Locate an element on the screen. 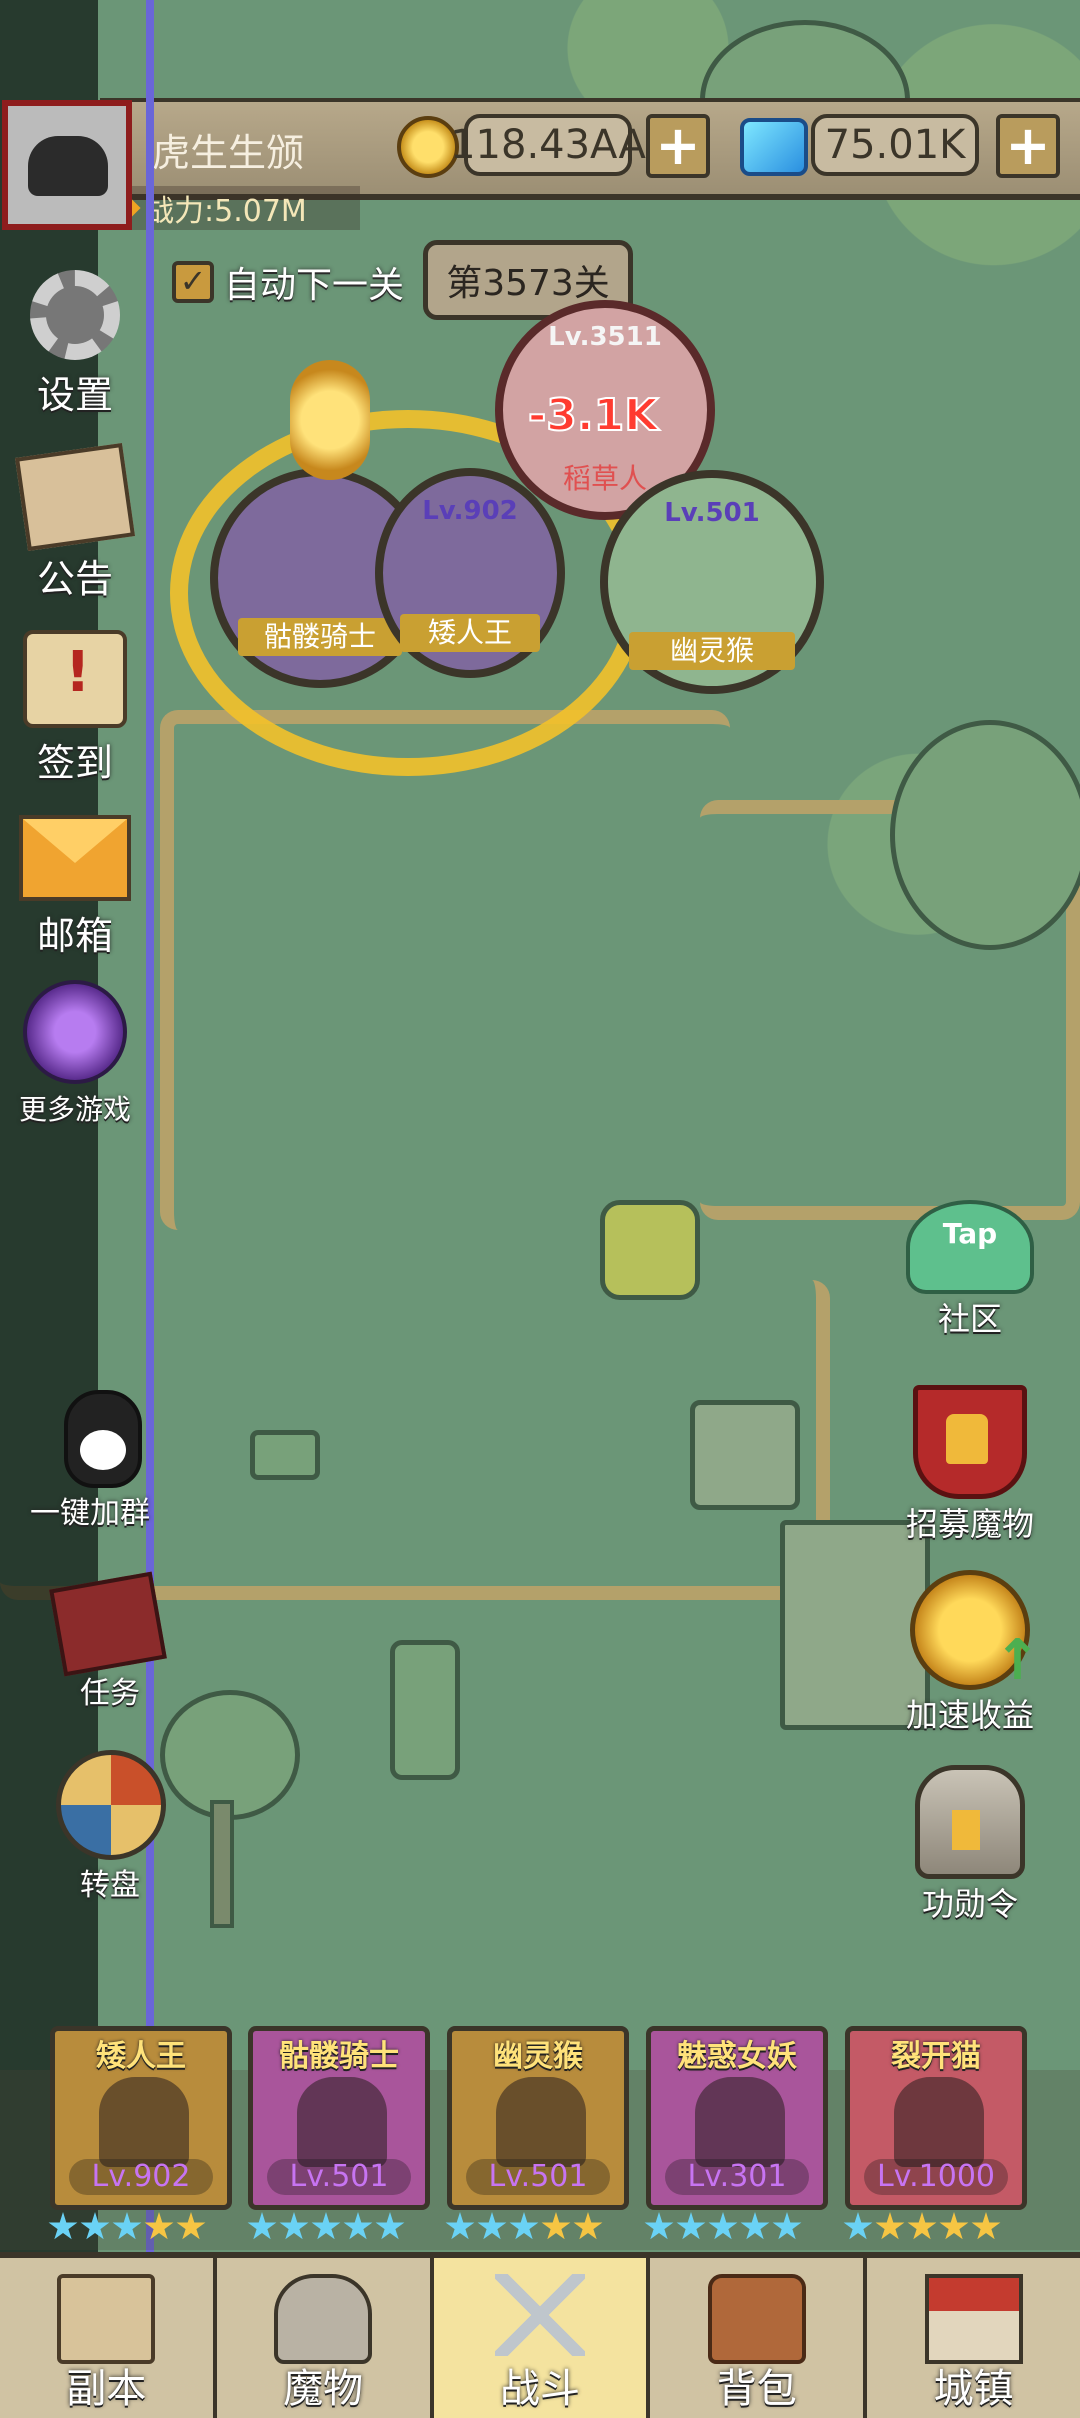 The width and height of the screenshot is (1080, 2418). unit-name: 矮人王 is located at coordinates (470, 633).